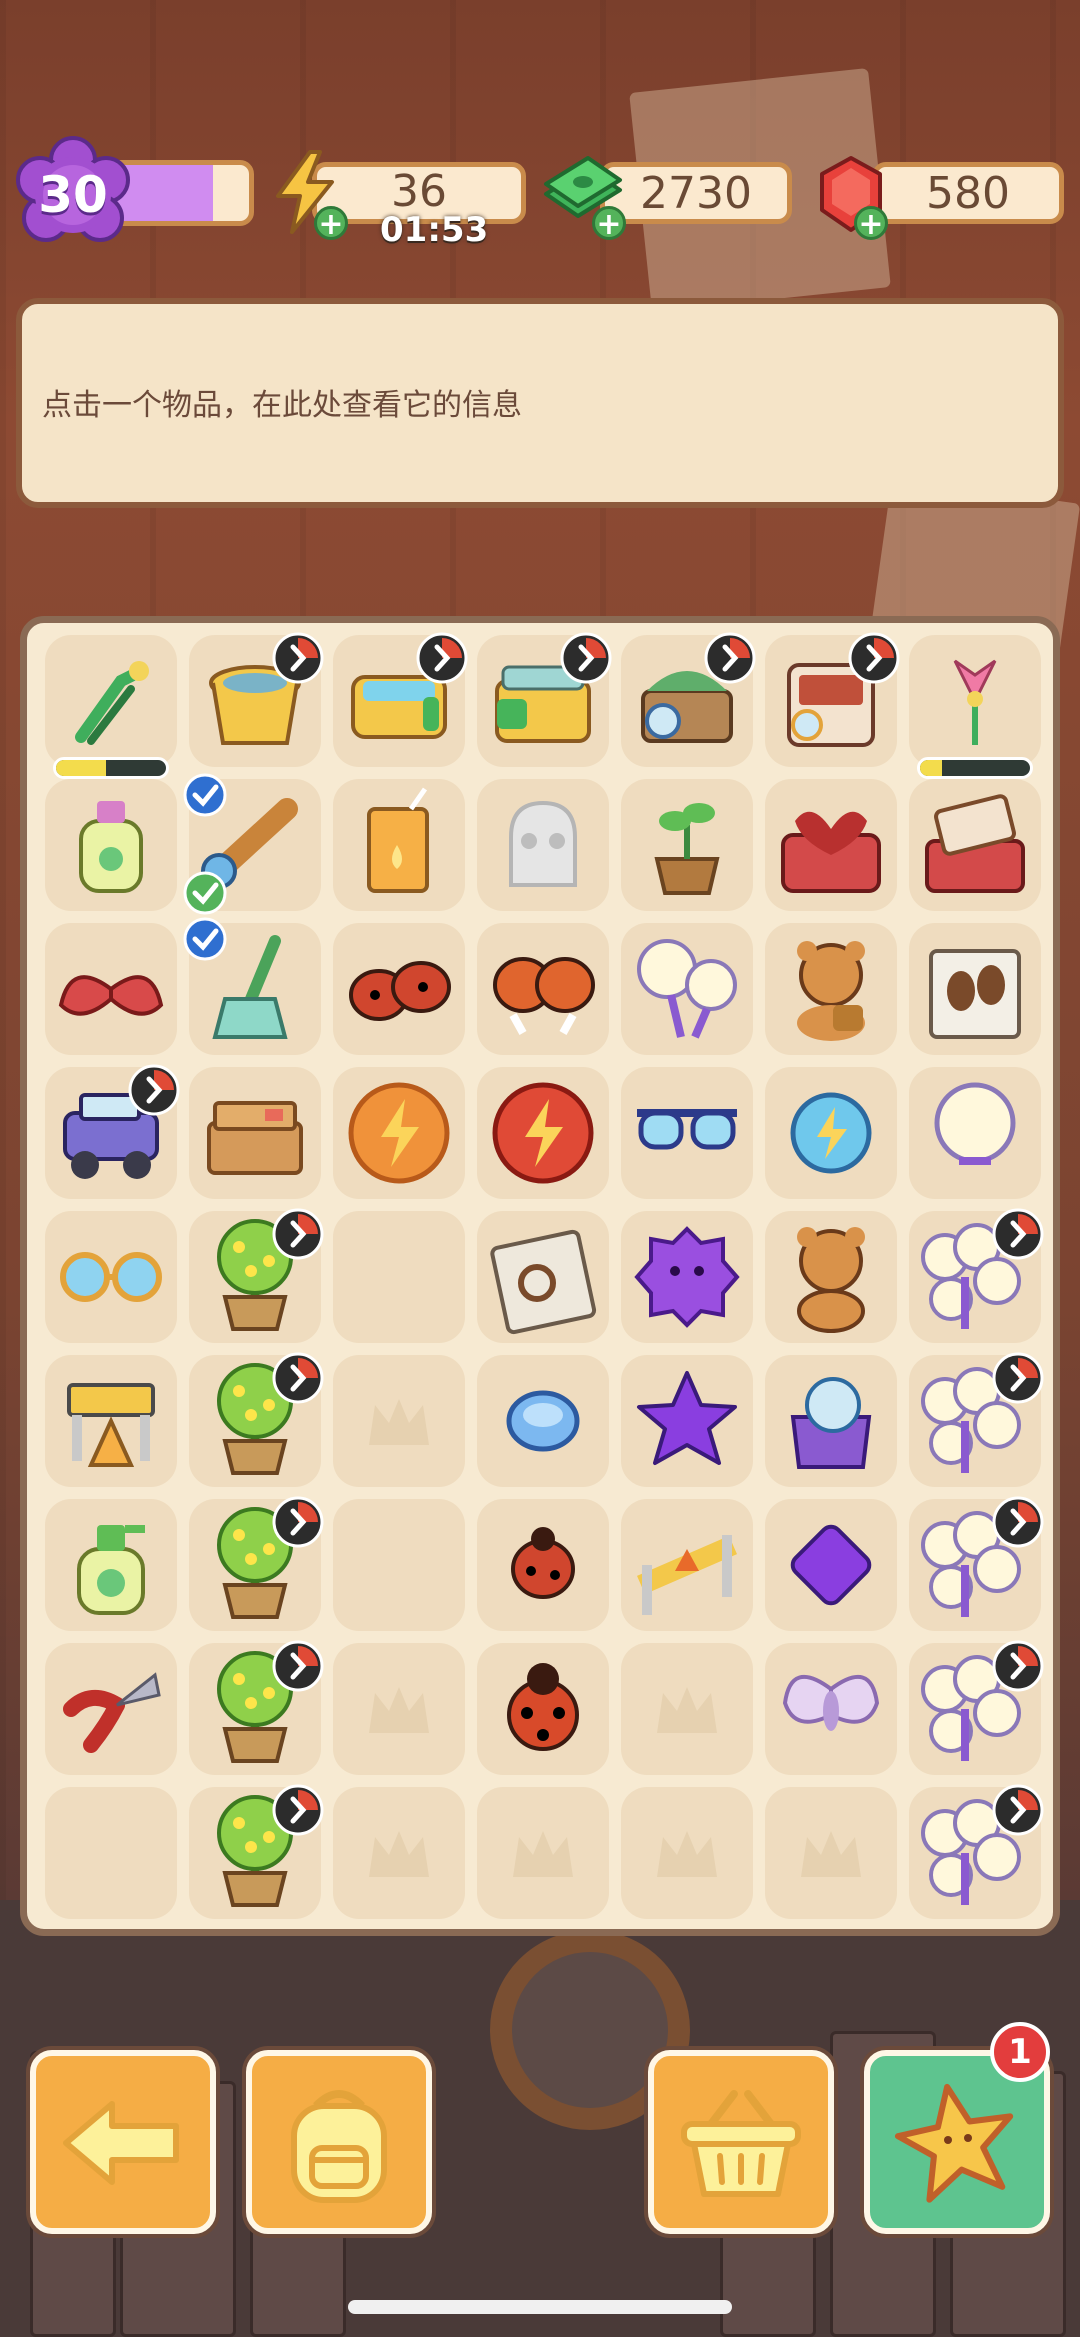 This screenshot has width=1080, height=2337. I want to click on potted-sprout-icon, so click(687, 849).